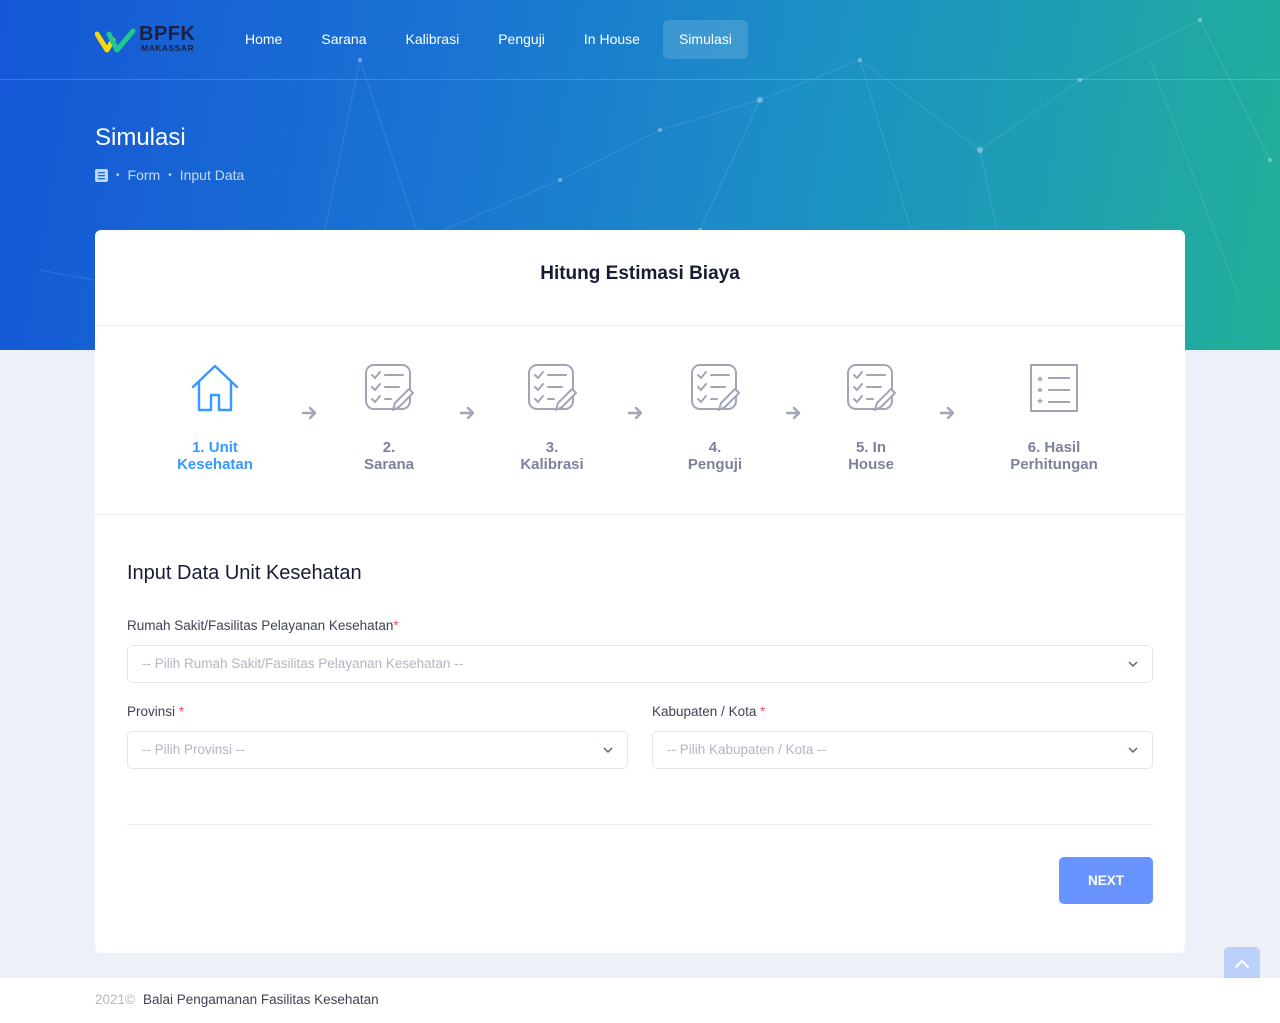 The height and width of the screenshot is (1023, 1280). What do you see at coordinates (715, 456) in the screenshot?
I see `step-label: 4. Penguji` at bounding box center [715, 456].